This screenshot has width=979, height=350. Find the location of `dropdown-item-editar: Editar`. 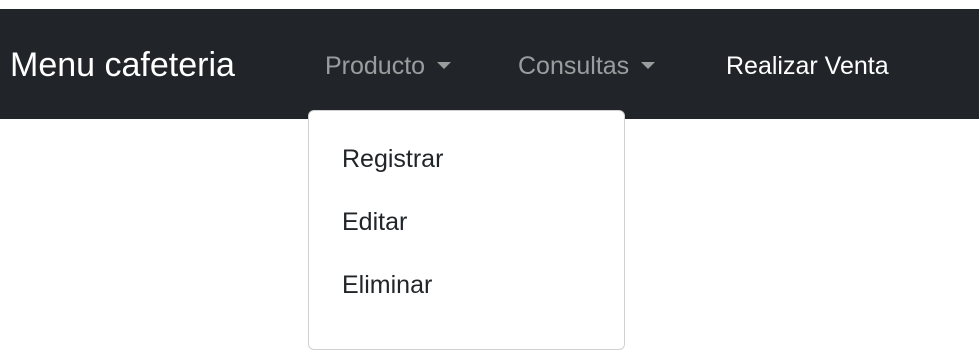

dropdown-item-editar: Editar is located at coordinates (374, 222).